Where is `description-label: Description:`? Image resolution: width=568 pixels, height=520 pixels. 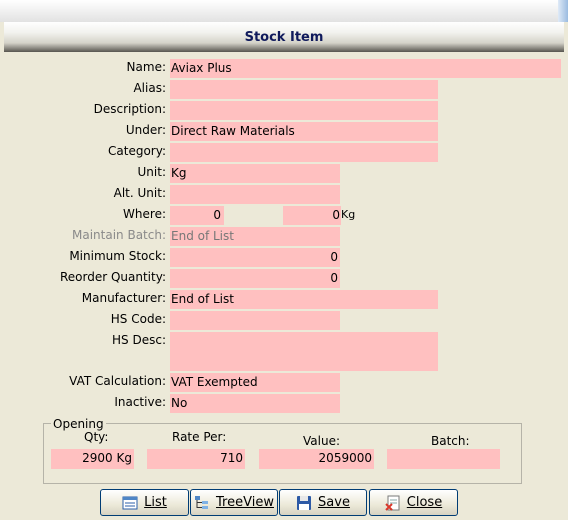
description-label: Description: is located at coordinates (129, 109).